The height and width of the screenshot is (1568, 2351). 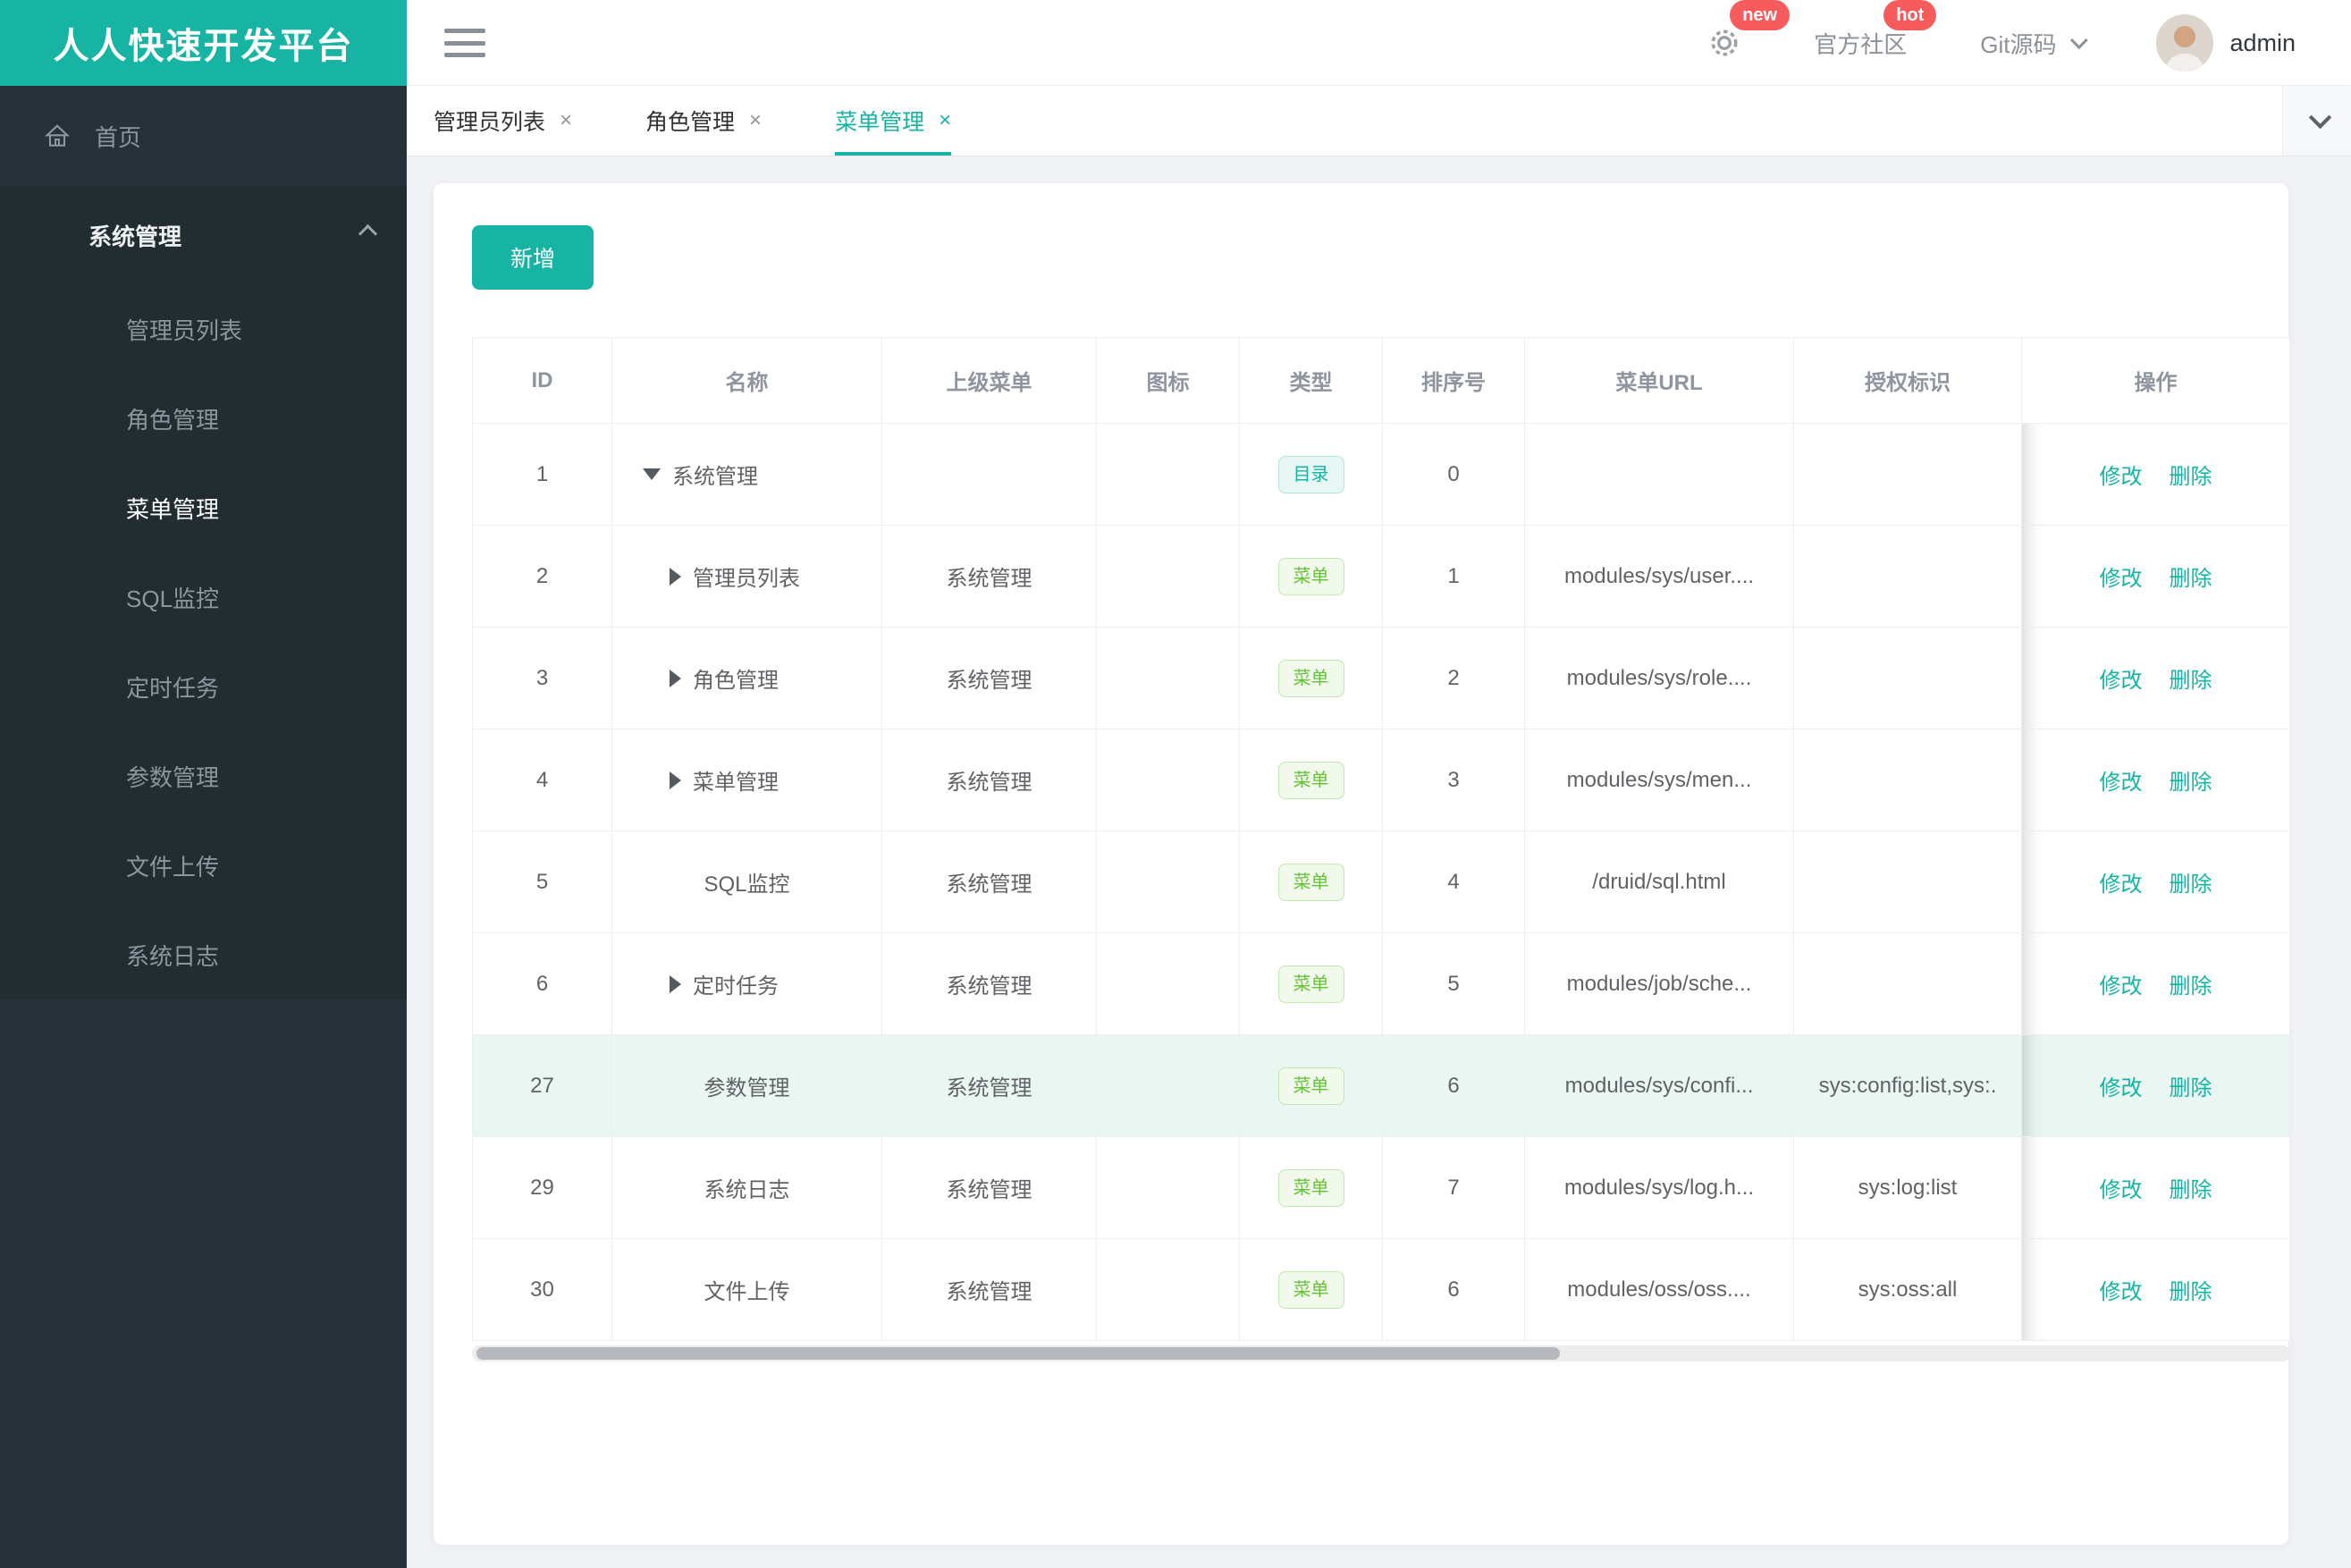 I want to click on cell-perms: sys:oss:all, so click(x=1908, y=1290).